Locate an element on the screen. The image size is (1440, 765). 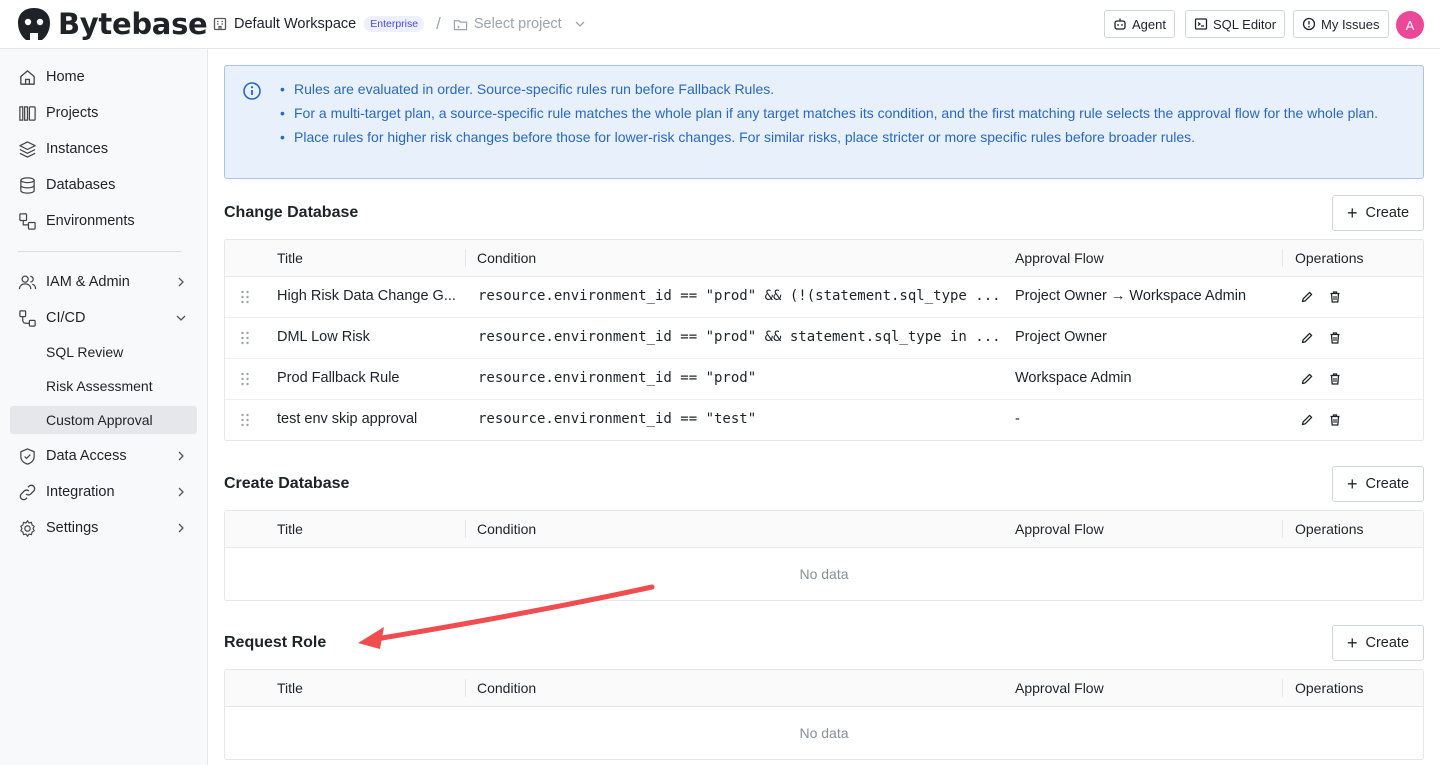
agent-button: Agent is located at coordinates (1139, 24).